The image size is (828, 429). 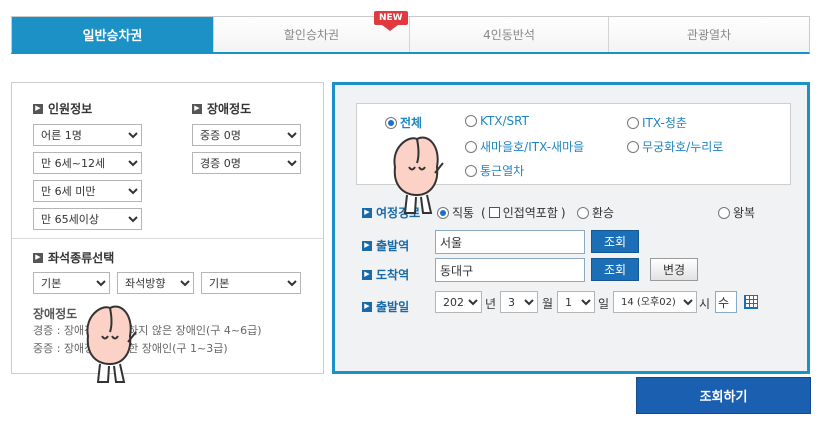 I want to click on tab-label: 관광열차, so click(x=709, y=35).